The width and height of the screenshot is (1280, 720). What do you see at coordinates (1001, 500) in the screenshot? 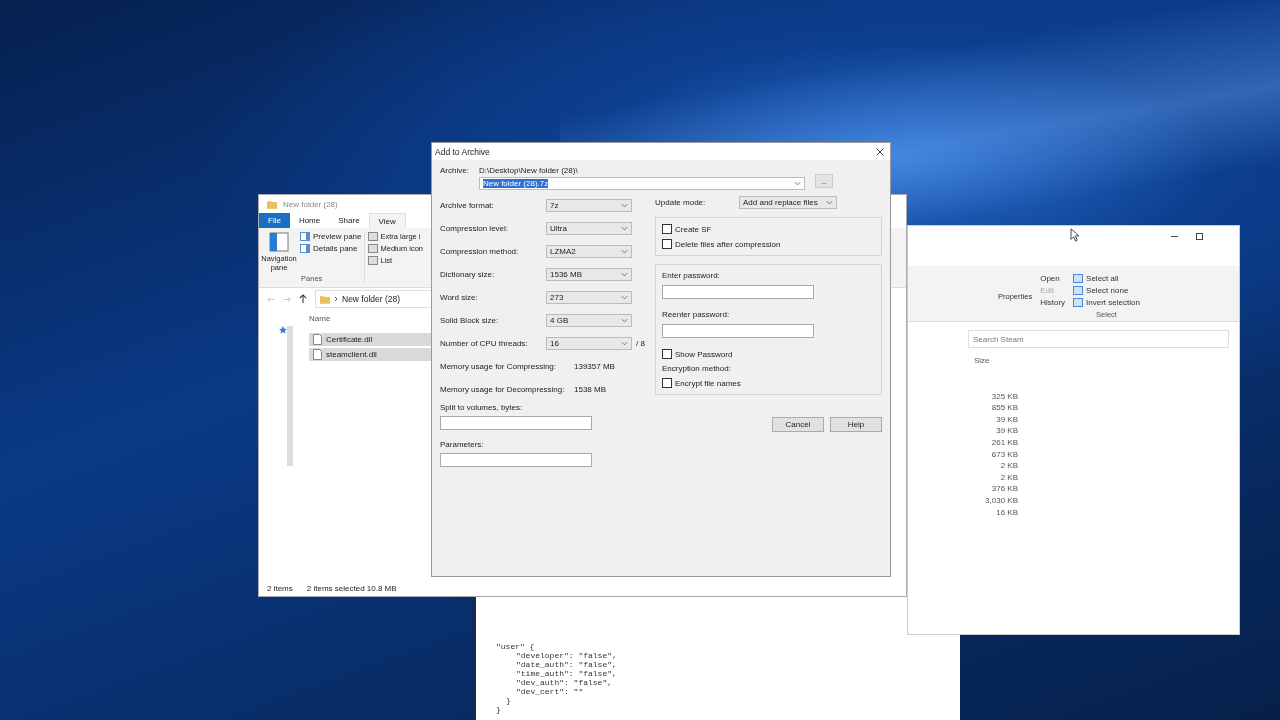
I see `size-cell: 3,030 KB` at bounding box center [1001, 500].